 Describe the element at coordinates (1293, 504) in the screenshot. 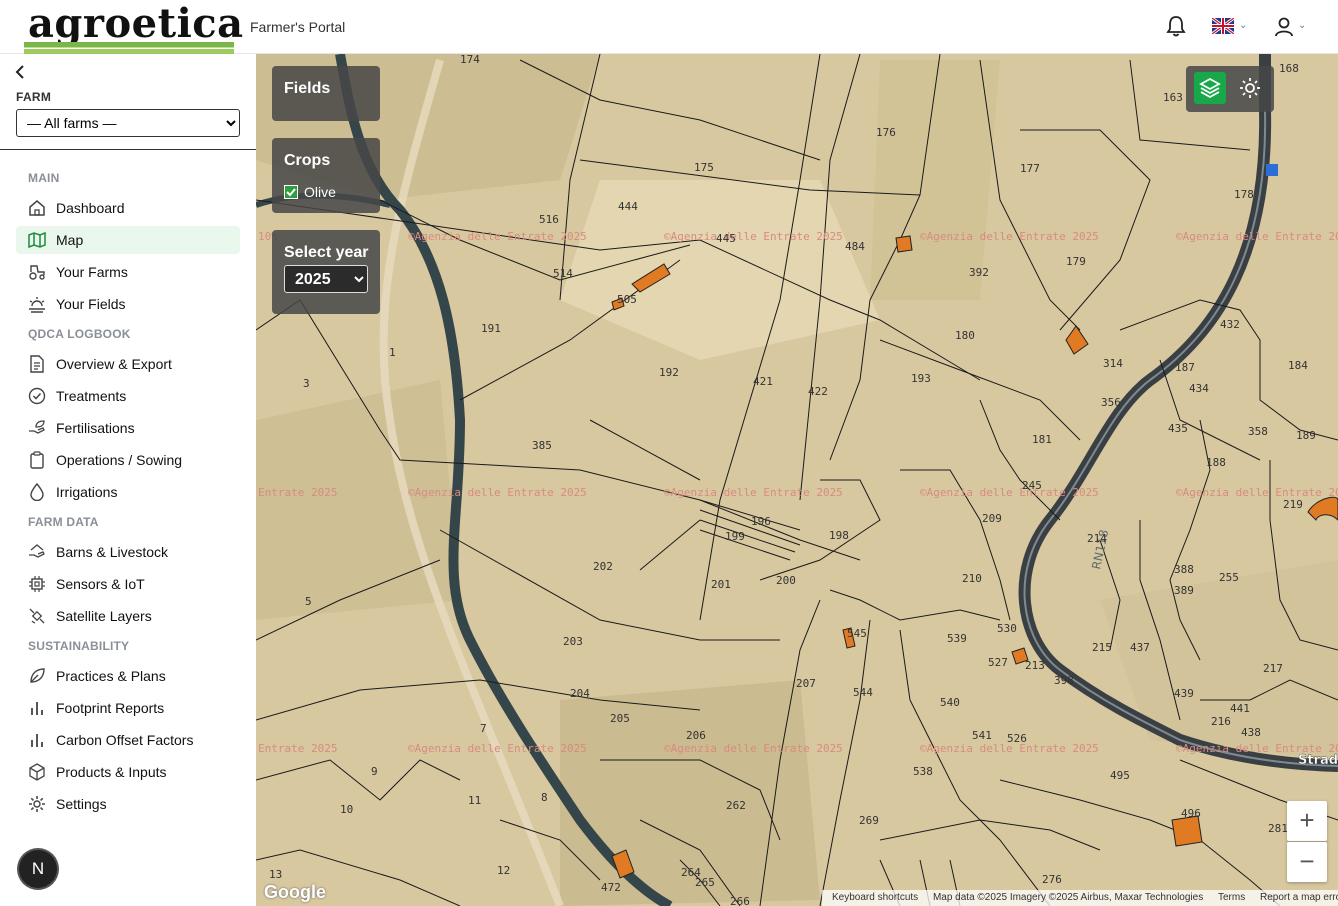

I see `parcel-number-219: 219` at that location.